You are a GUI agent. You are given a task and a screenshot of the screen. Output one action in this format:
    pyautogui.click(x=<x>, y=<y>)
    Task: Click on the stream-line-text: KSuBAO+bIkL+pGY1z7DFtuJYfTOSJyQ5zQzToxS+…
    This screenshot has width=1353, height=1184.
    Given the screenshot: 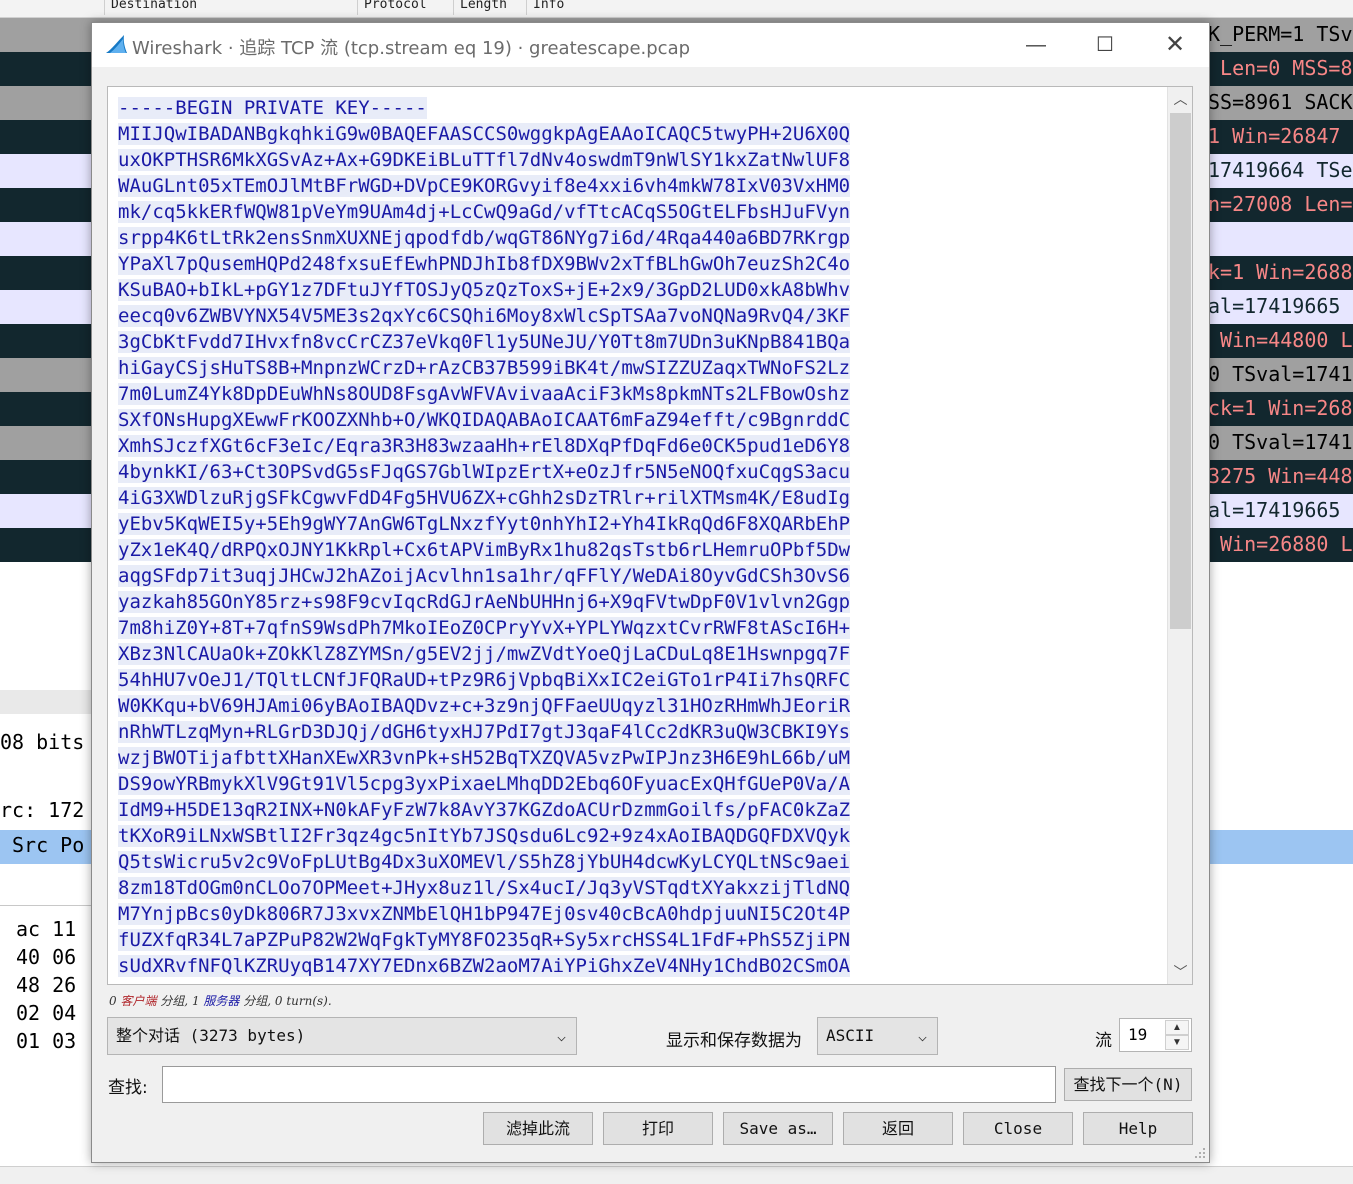 What is the action you would take?
    pyautogui.click(x=484, y=290)
    